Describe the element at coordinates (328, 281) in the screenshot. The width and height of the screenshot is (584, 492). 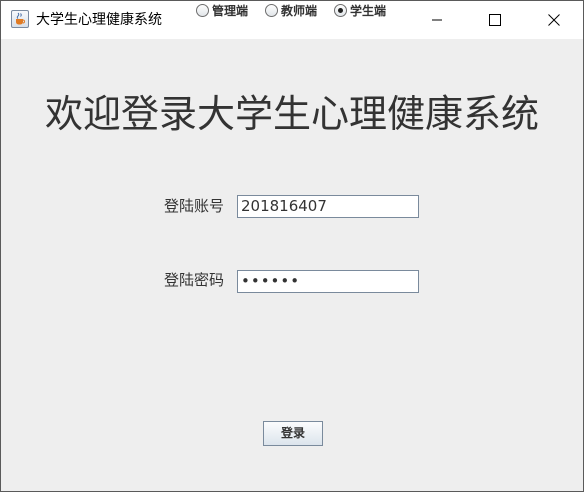
I see `password-input: ••••••` at that location.